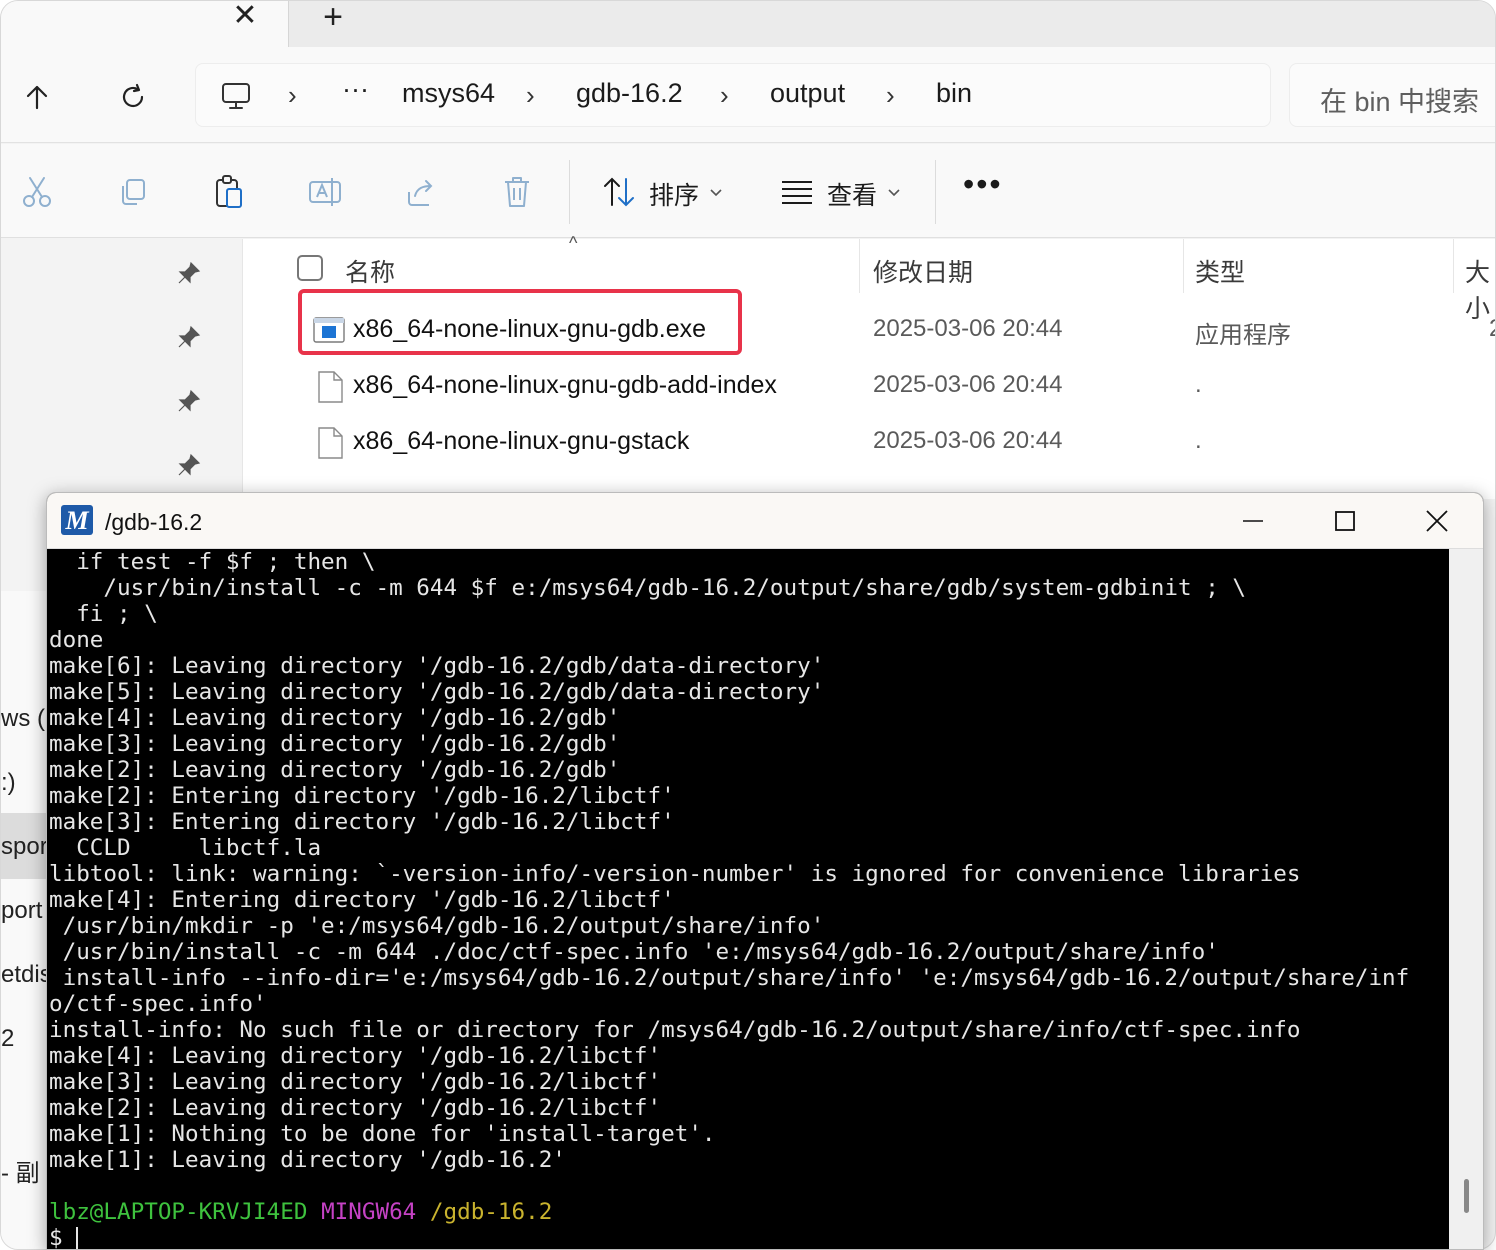 The image size is (1496, 1250). Describe the element at coordinates (370, 271) in the screenshot. I see `column-header-name: 名称` at that location.